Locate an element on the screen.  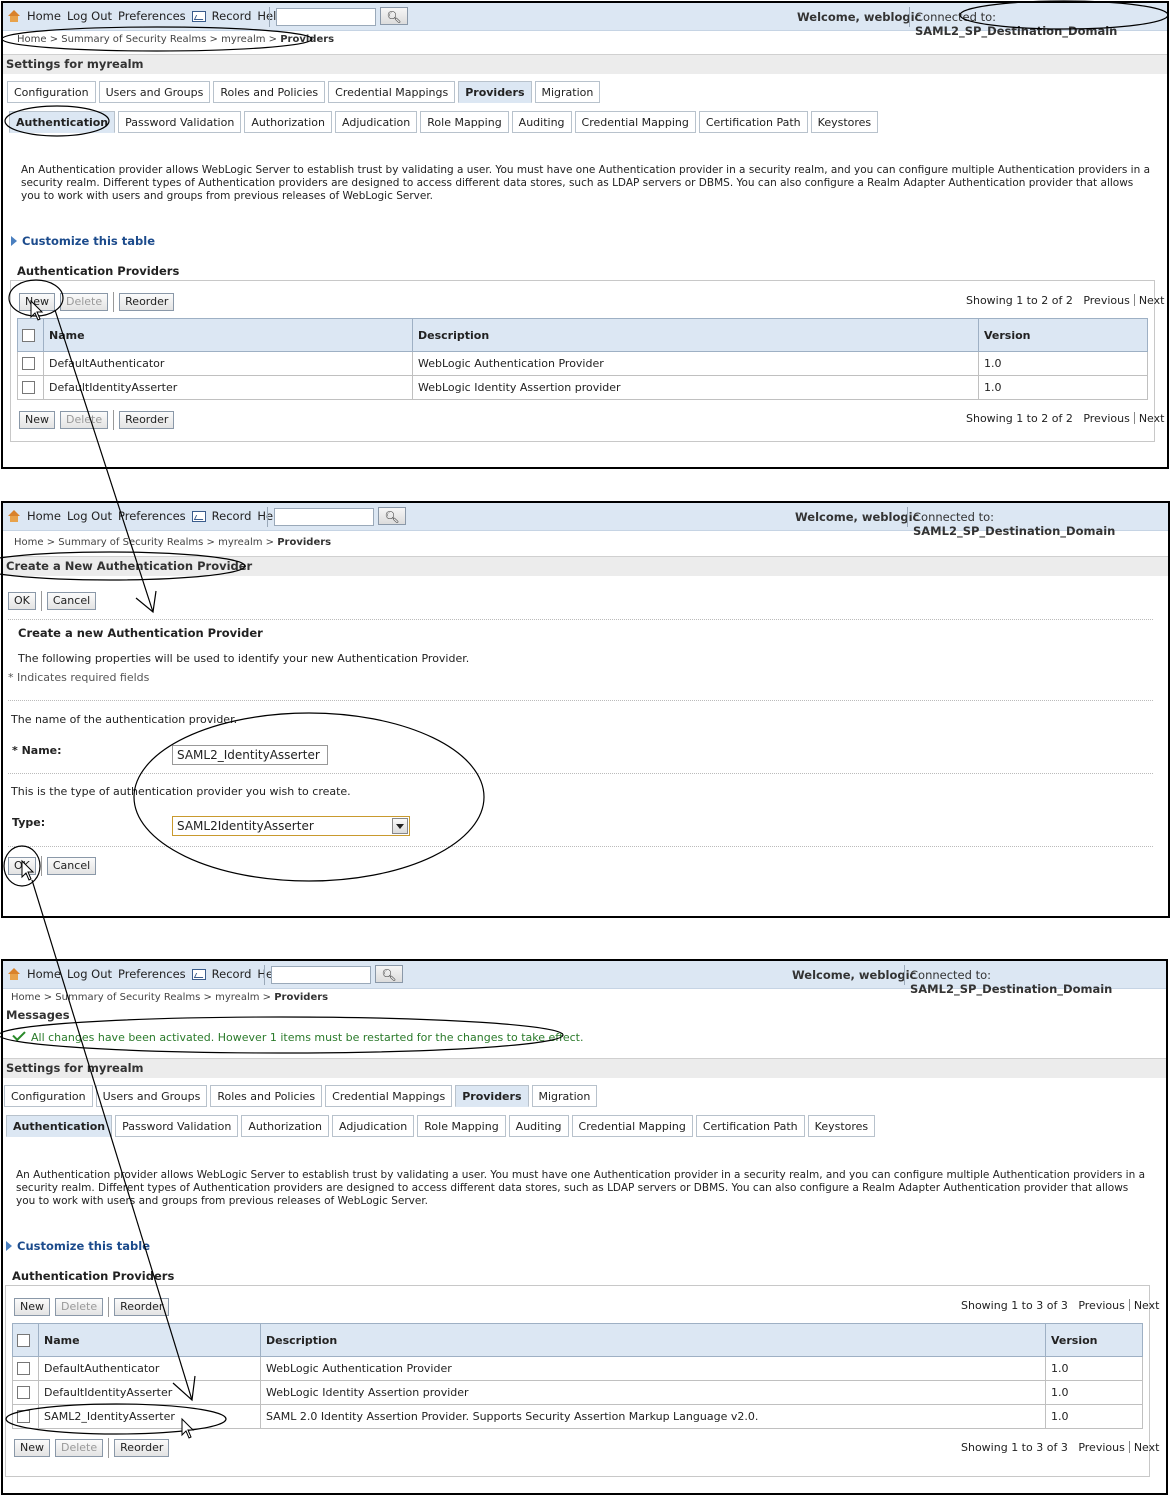
provider-name-link: SAML2_IdentityAsserter is located at coordinates (149, 1416).